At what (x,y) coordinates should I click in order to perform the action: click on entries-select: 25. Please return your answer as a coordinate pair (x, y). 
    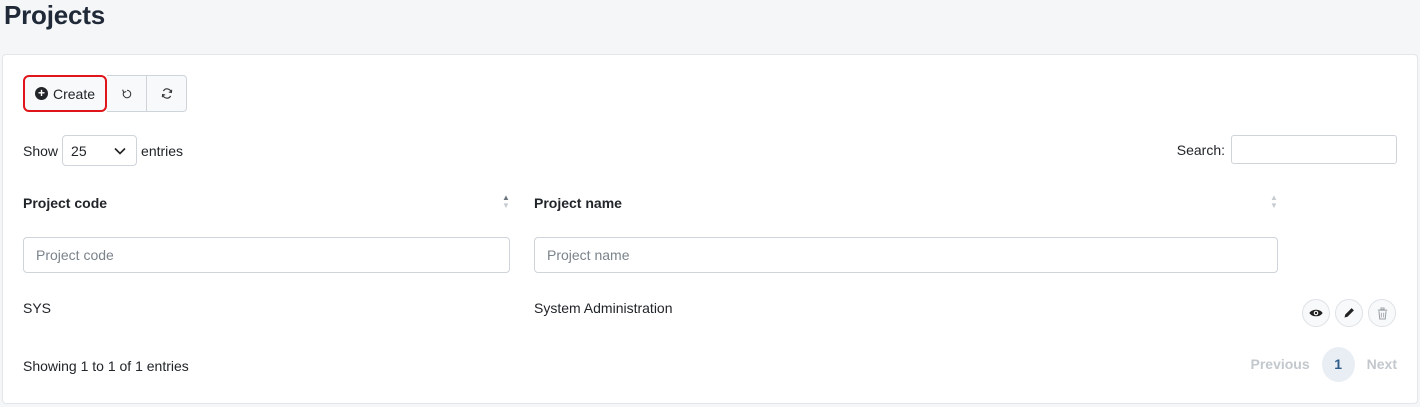
    Looking at the image, I should click on (100, 150).